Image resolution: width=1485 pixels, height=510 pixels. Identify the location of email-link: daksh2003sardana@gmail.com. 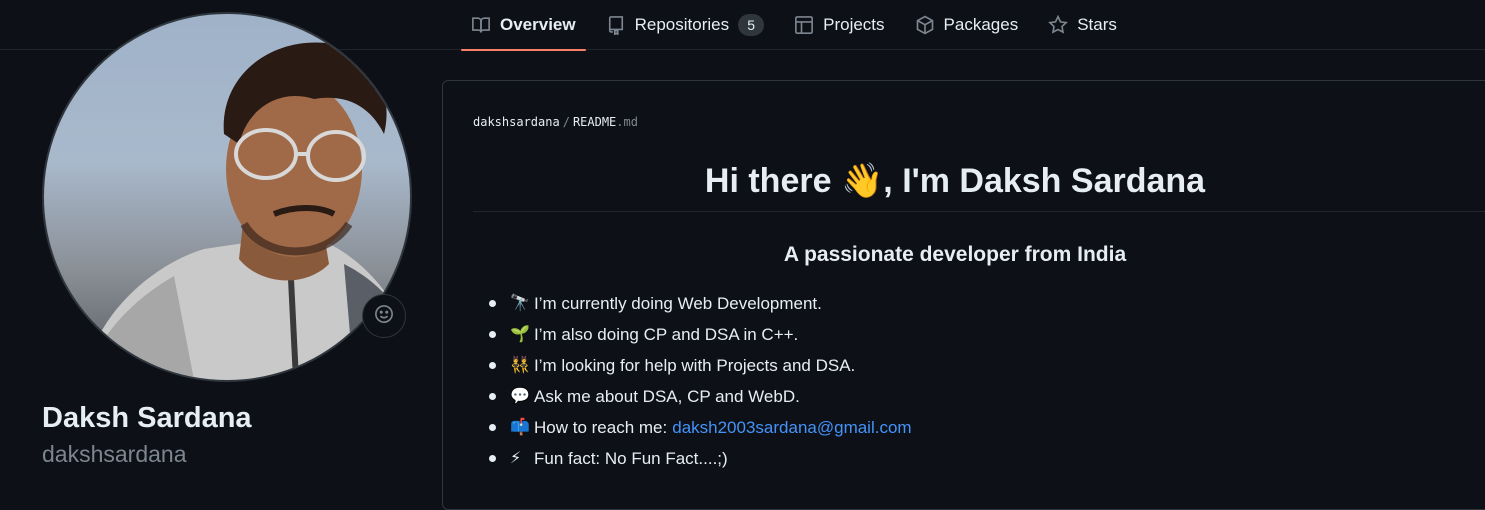
(791, 427).